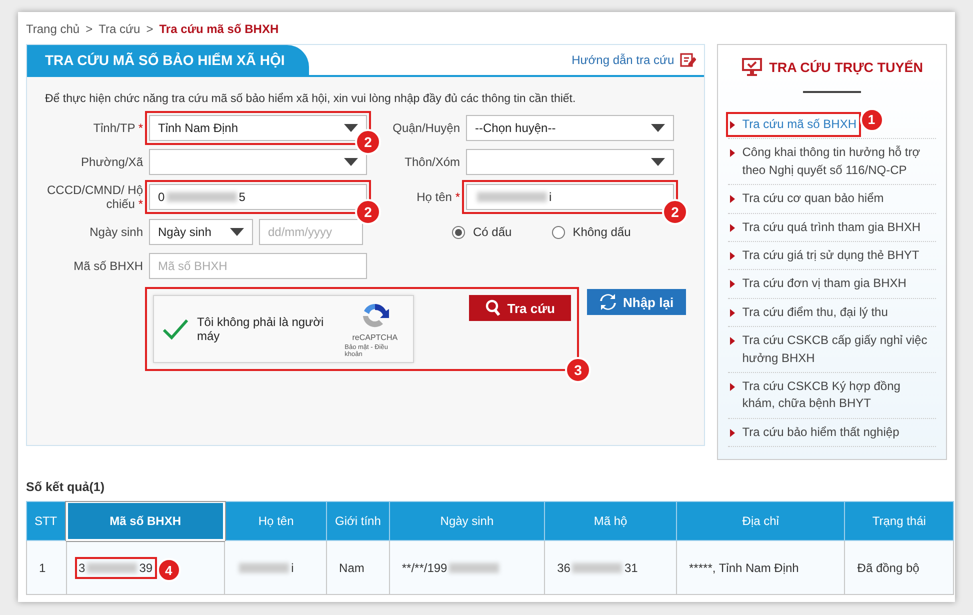  What do you see at coordinates (591, 232) in the screenshot?
I see `radio-option: Không dấu` at bounding box center [591, 232].